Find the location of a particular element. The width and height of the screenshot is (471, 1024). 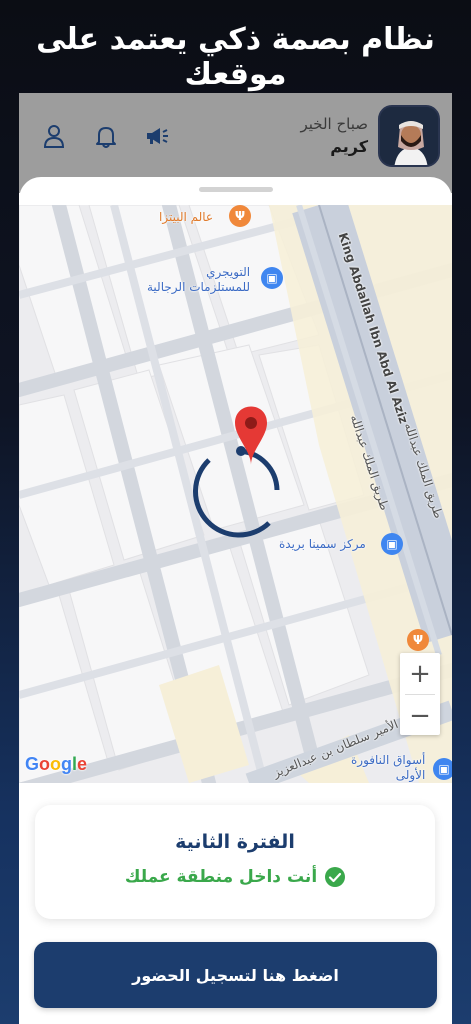

status-card: الفترة الثانية أنت داخل منطقة عملك is located at coordinates (235, 862).